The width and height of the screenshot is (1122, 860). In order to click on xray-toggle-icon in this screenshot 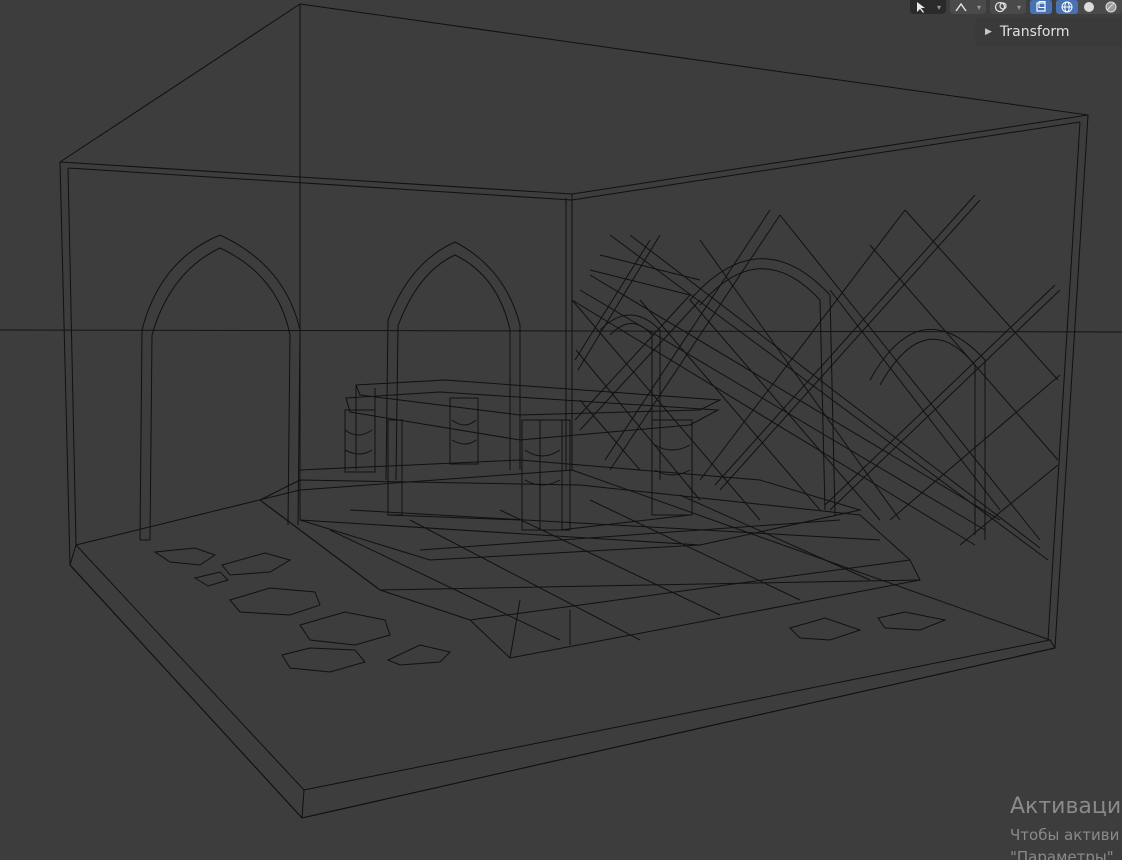, I will do `click(1041, 7)`.